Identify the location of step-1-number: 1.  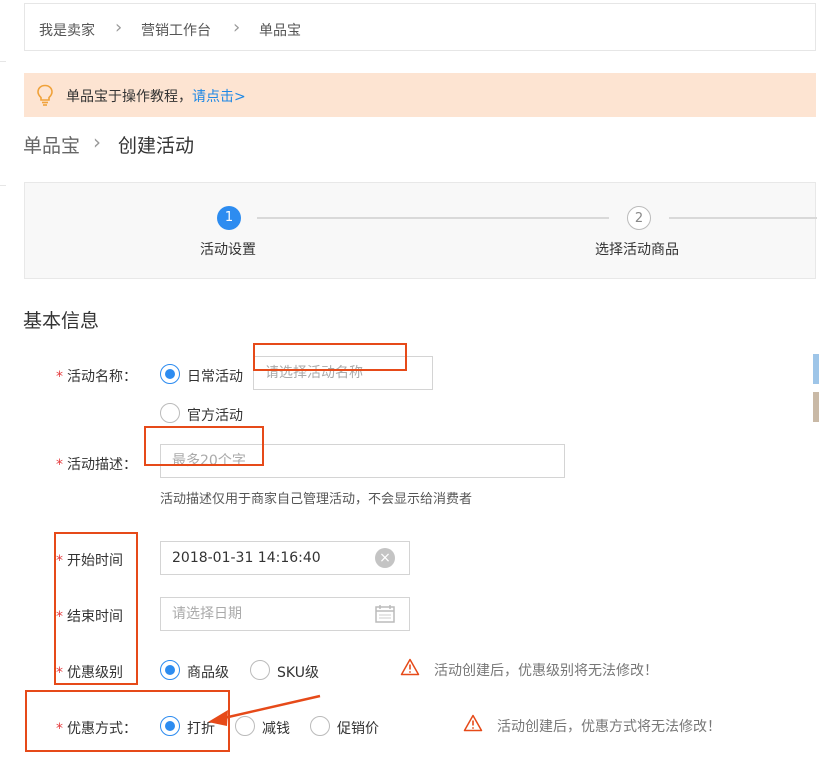
(229, 217).